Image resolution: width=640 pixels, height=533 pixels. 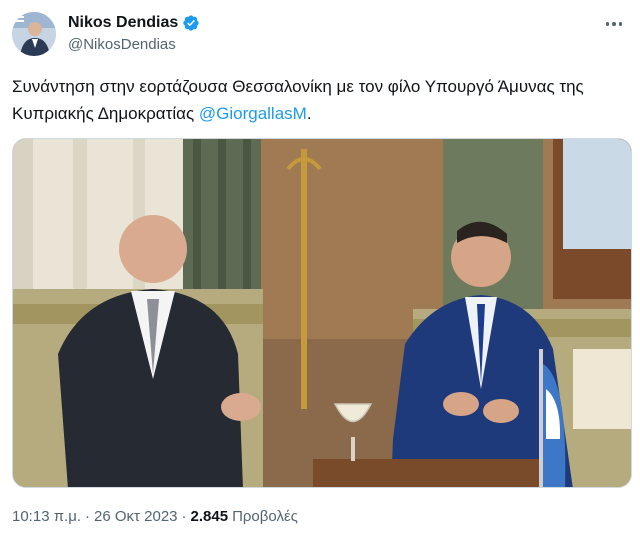 I want to click on mention-link: @GiorgallasM, so click(x=253, y=113).